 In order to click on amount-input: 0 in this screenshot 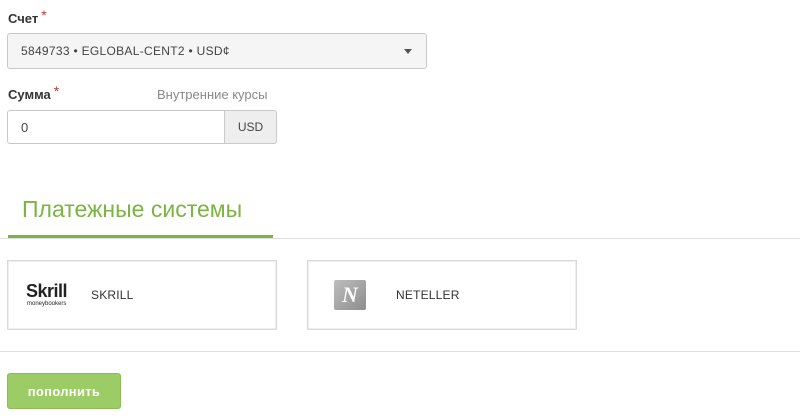, I will do `click(116, 127)`.